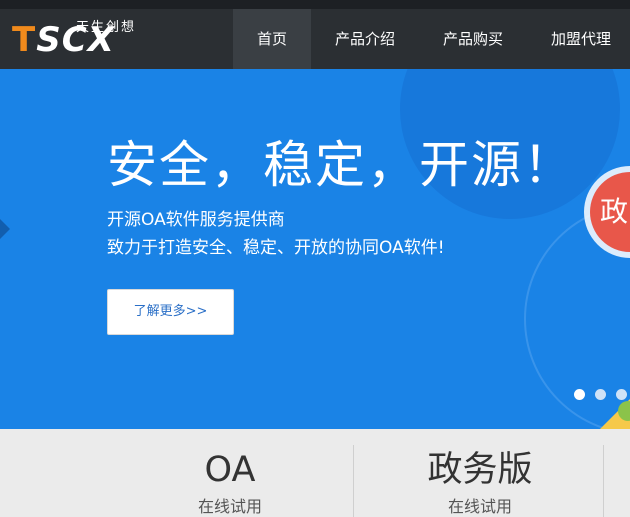  What do you see at coordinates (276, 248) in the screenshot?
I see `hero-subtitle-2: 致力于打造安全、稳定、开放的协同OA软件!` at bounding box center [276, 248].